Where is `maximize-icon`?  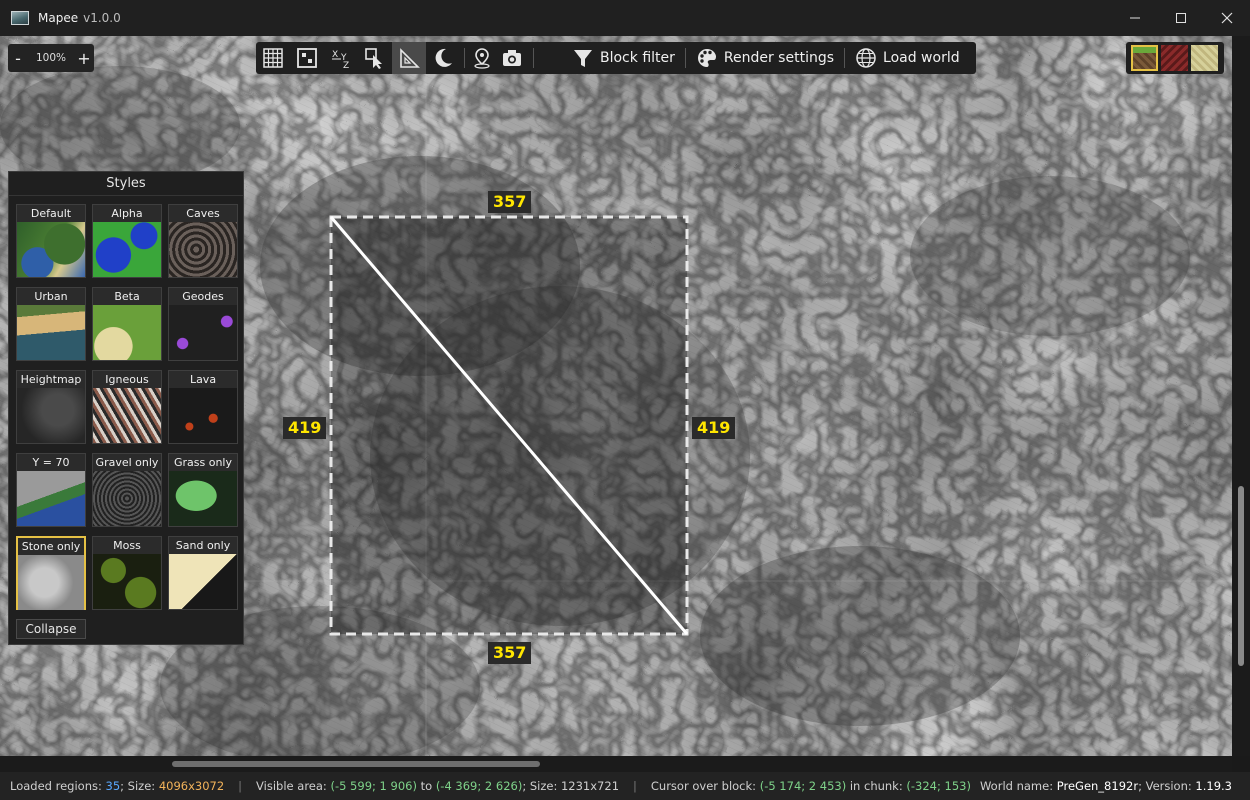
maximize-icon is located at coordinates (1181, 18).